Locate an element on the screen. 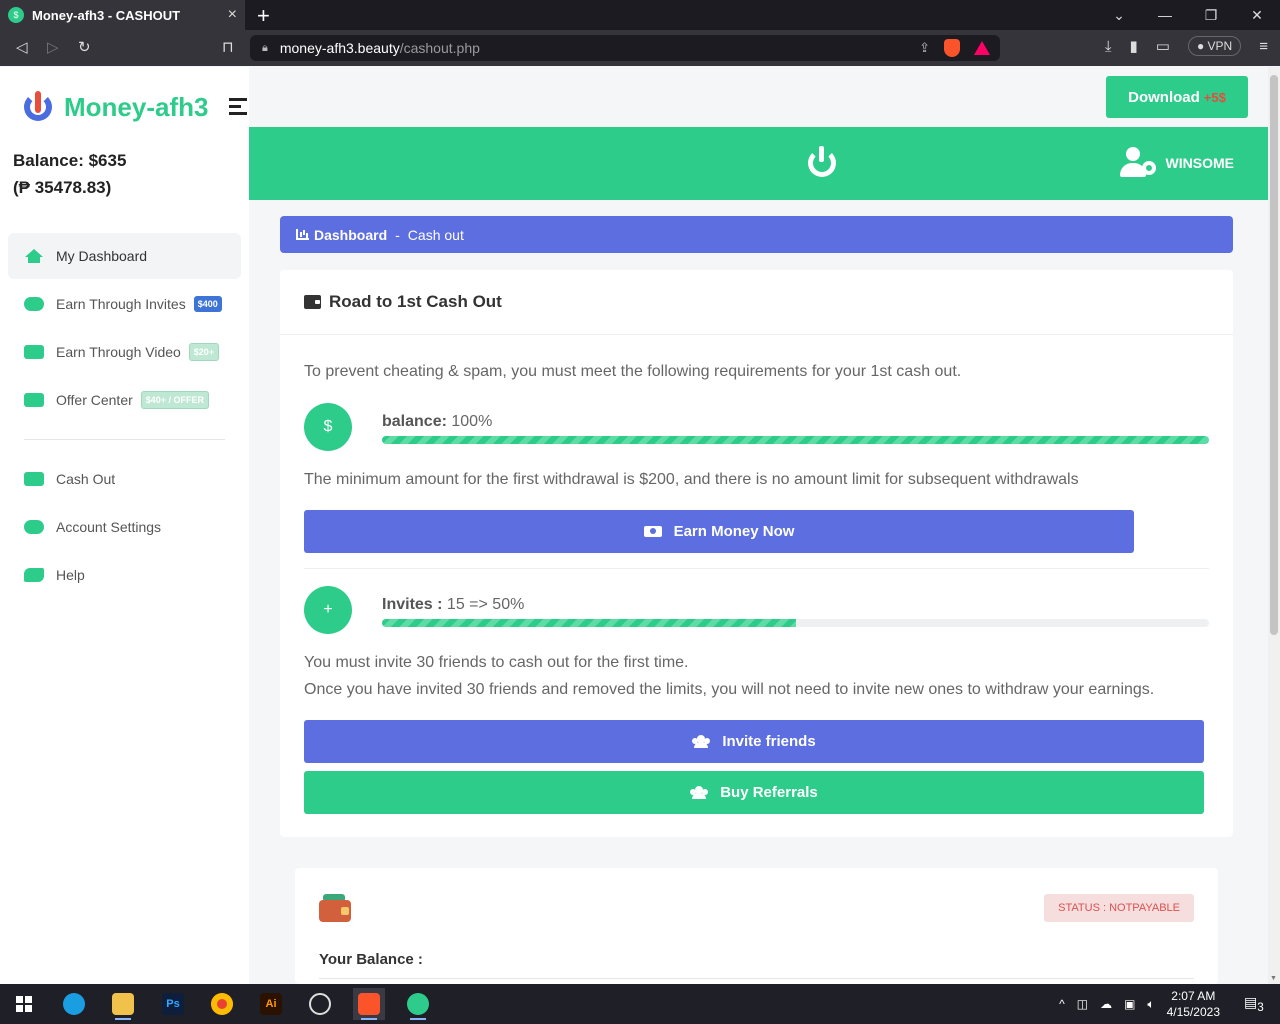  invites-req-label: Invites : 15 => 50% is located at coordinates (453, 605).